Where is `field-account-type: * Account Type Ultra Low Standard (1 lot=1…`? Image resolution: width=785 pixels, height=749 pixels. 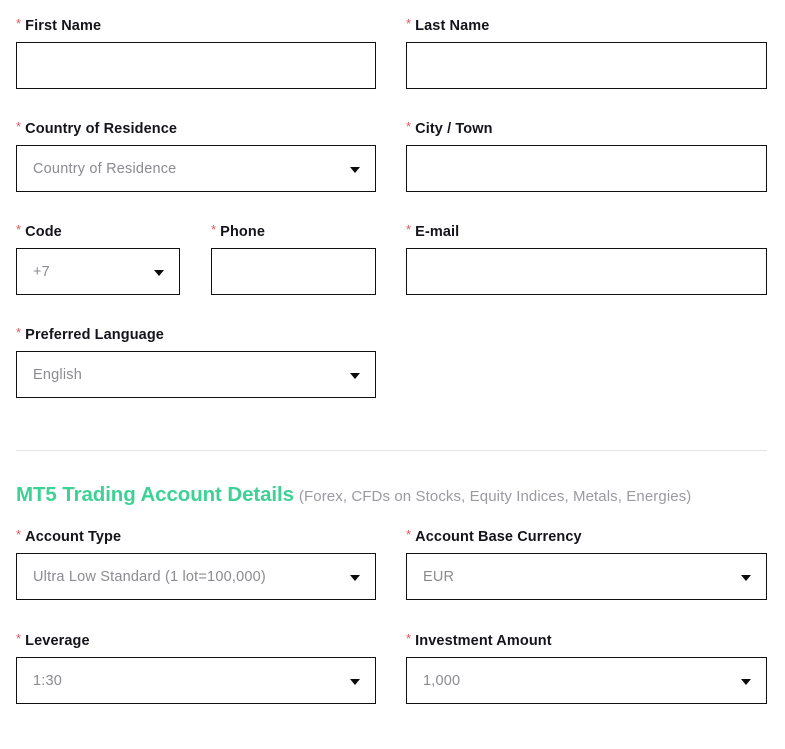
field-account-type: * Account Type Ultra Low Standard (1 lot=1… is located at coordinates (196, 563).